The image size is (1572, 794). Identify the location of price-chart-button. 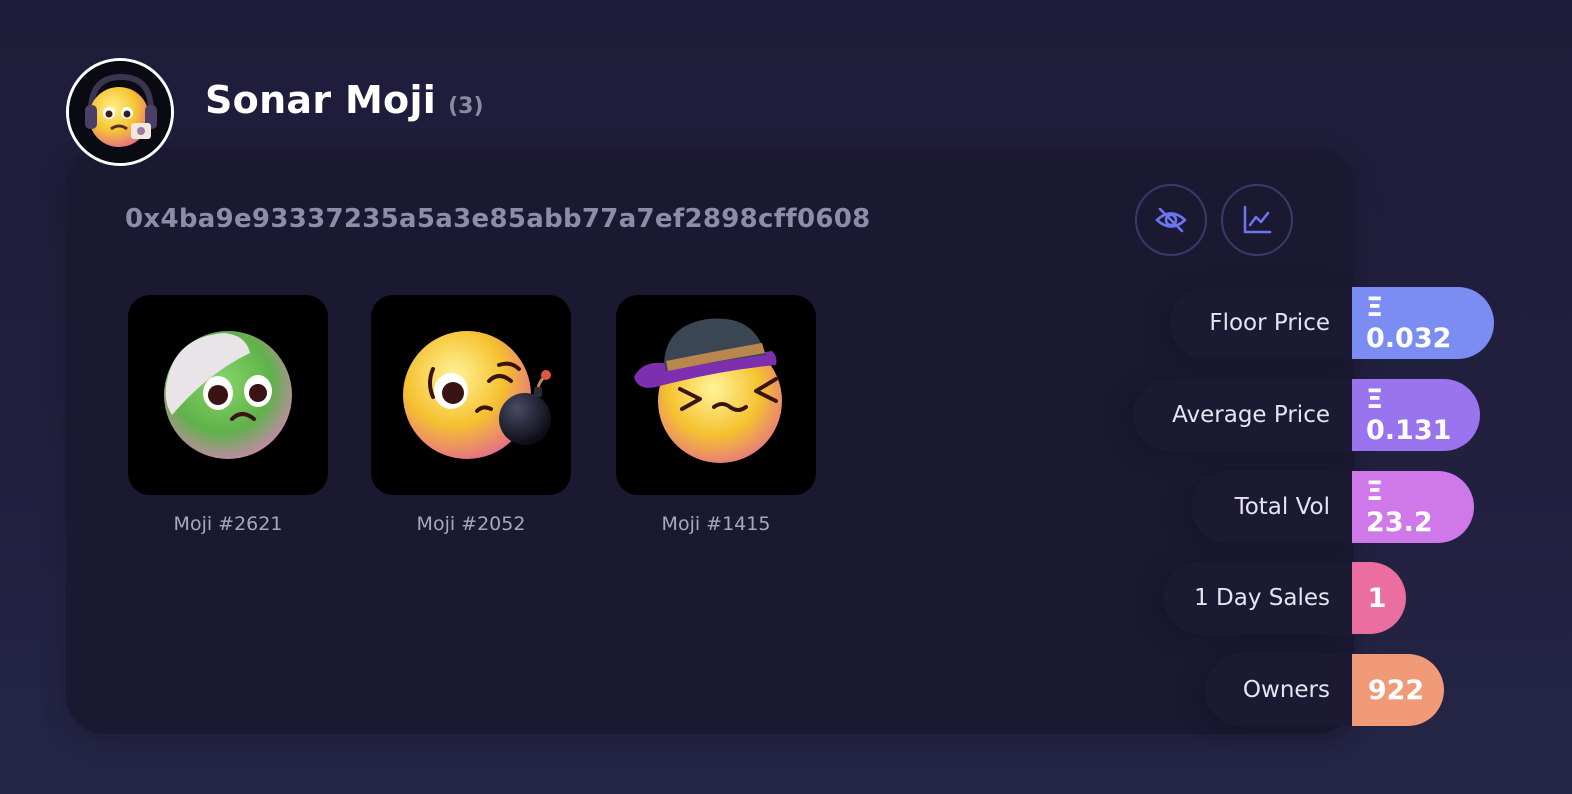
(1257, 220).